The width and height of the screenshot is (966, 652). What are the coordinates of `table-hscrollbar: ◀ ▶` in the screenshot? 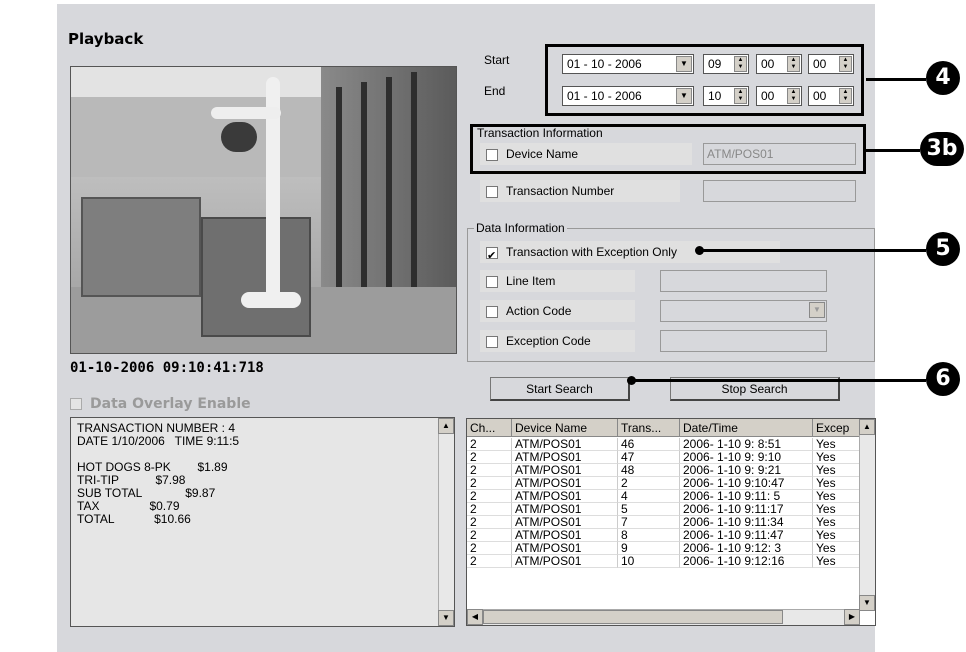 It's located at (663, 617).